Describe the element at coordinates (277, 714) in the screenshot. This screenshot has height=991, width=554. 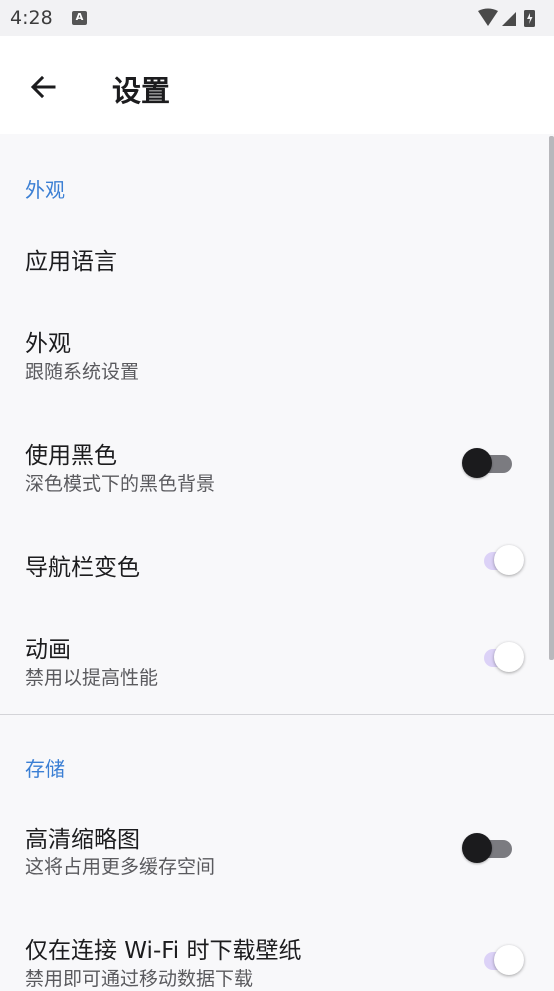
I see `section-divider` at that location.